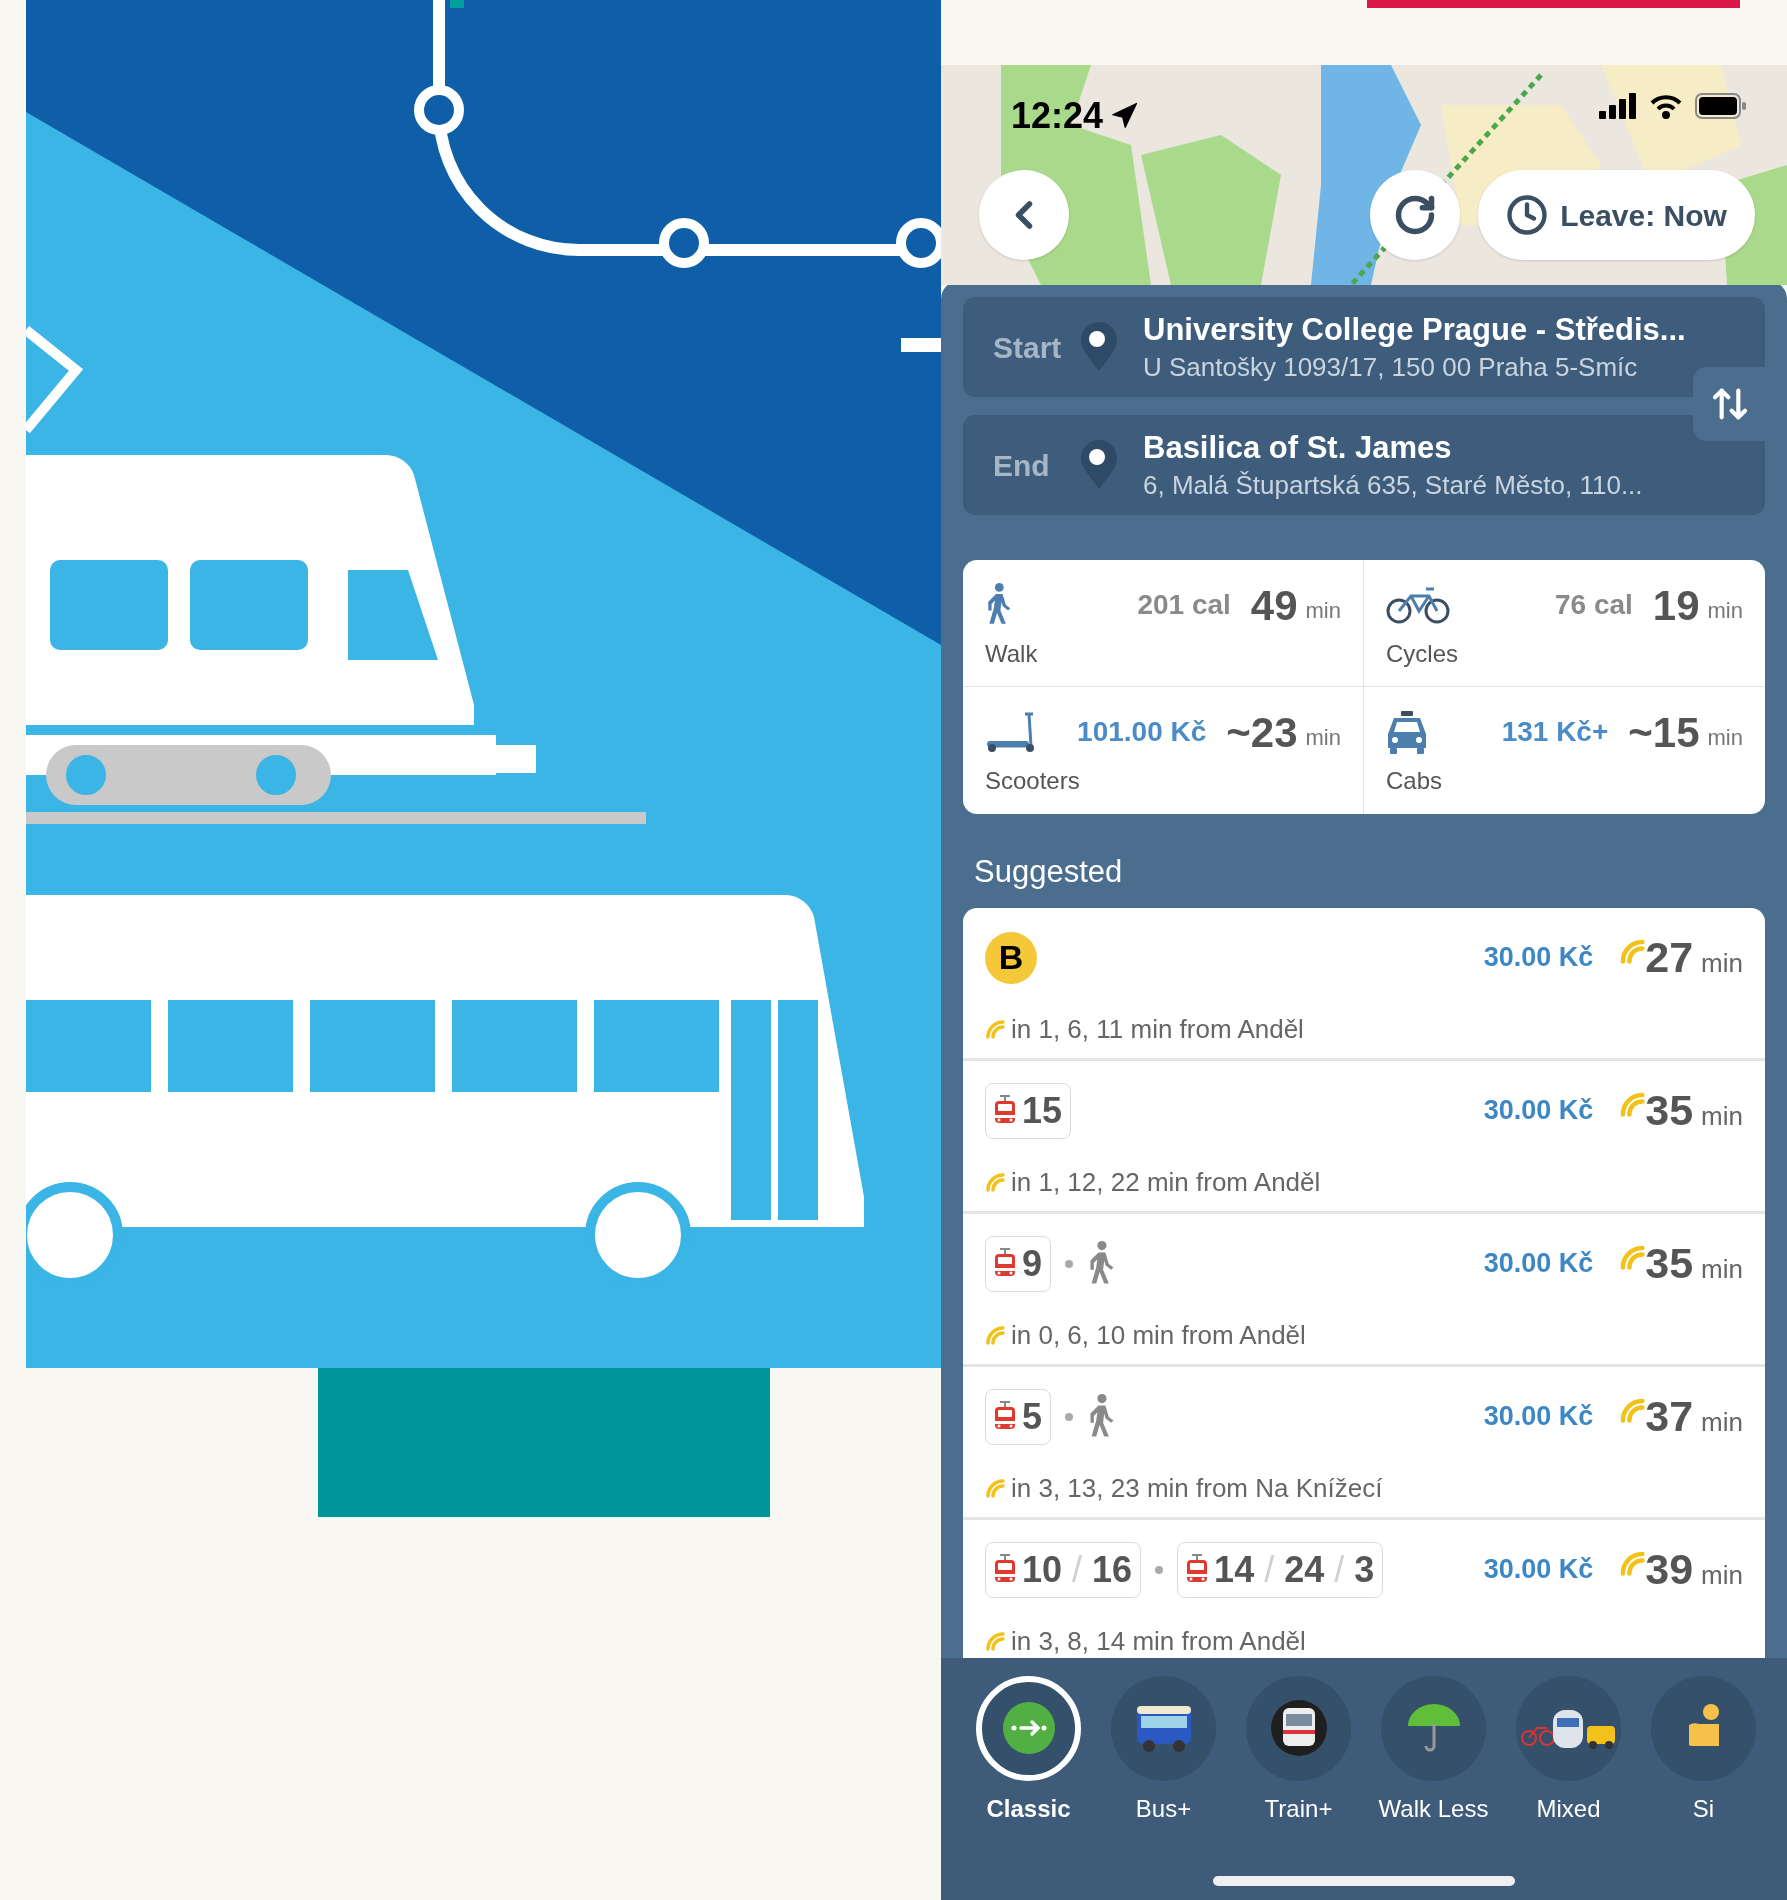  I want to click on location-label: Start, so click(1028, 347).